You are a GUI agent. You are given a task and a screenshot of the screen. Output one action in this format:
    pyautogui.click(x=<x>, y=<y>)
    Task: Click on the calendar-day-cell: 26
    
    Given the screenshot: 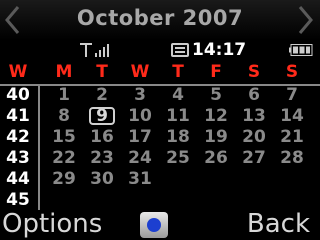 What is the action you would take?
    pyautogui.click(x=216, y=158)
    